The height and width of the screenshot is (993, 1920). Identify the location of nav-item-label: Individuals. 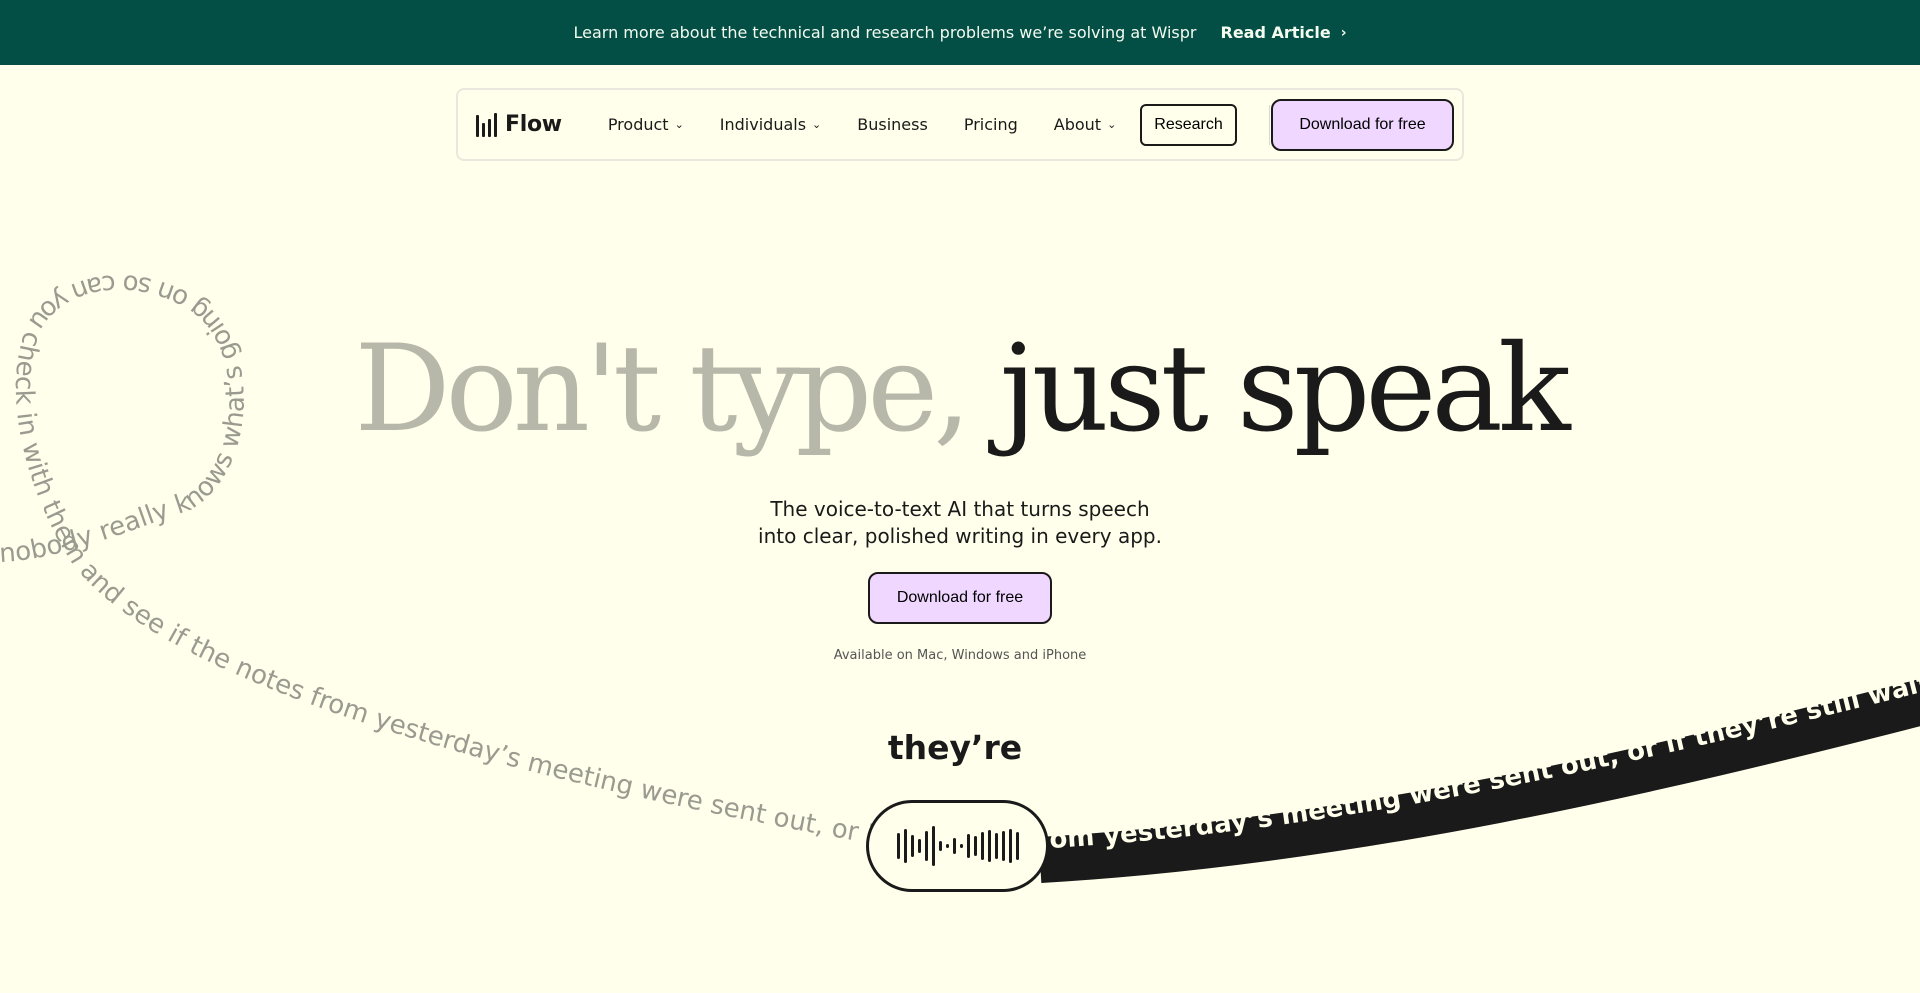
(763, 124).